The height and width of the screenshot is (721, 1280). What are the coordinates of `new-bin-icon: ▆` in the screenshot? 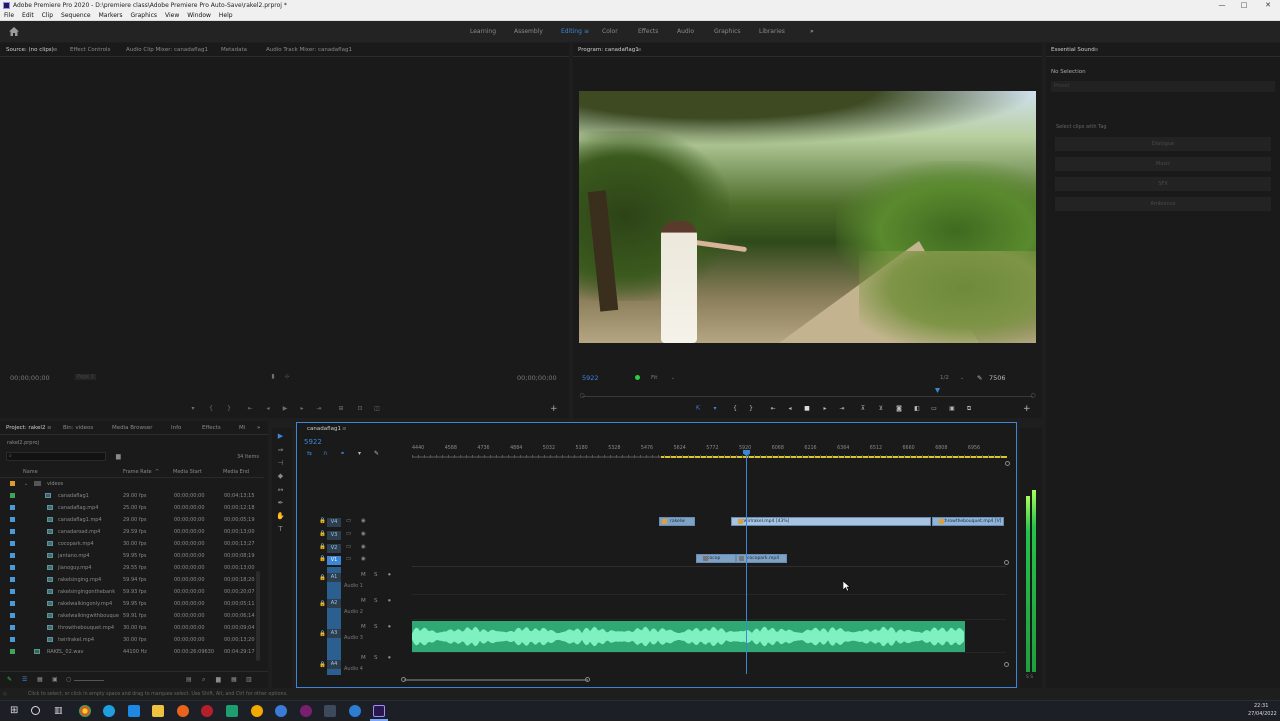 It's located at (118, 456).